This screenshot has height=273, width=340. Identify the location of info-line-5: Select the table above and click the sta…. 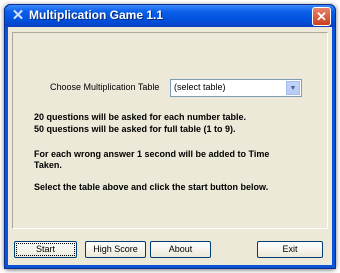
(151, 187).